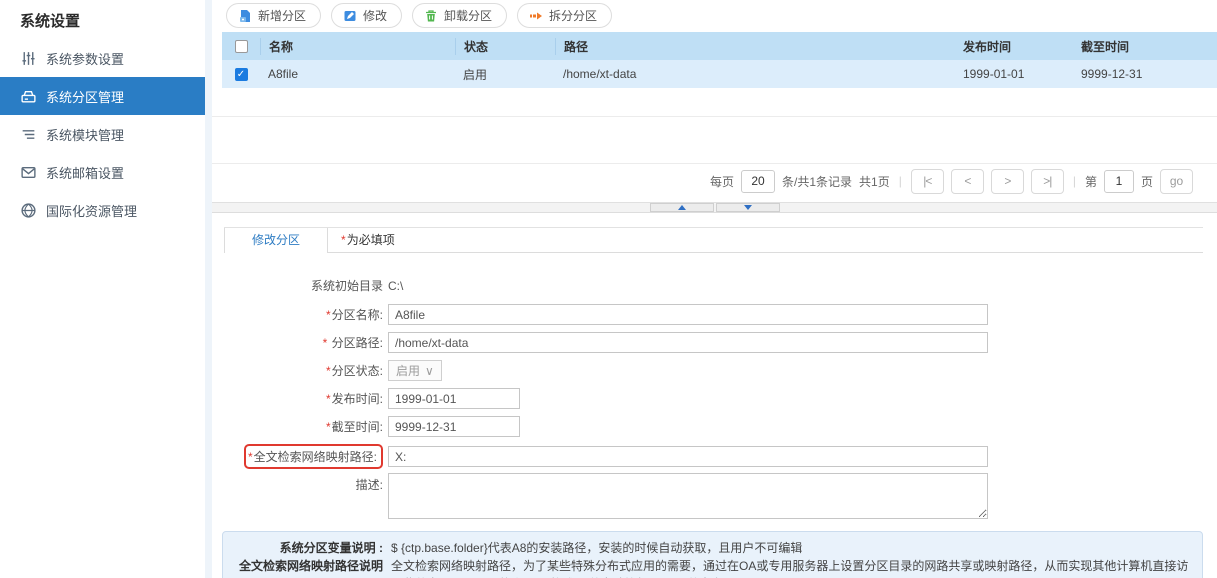 Image resolution: width=1217 pixels, height=578 pixels. I want to click on globe-icon, so click(28, 210).